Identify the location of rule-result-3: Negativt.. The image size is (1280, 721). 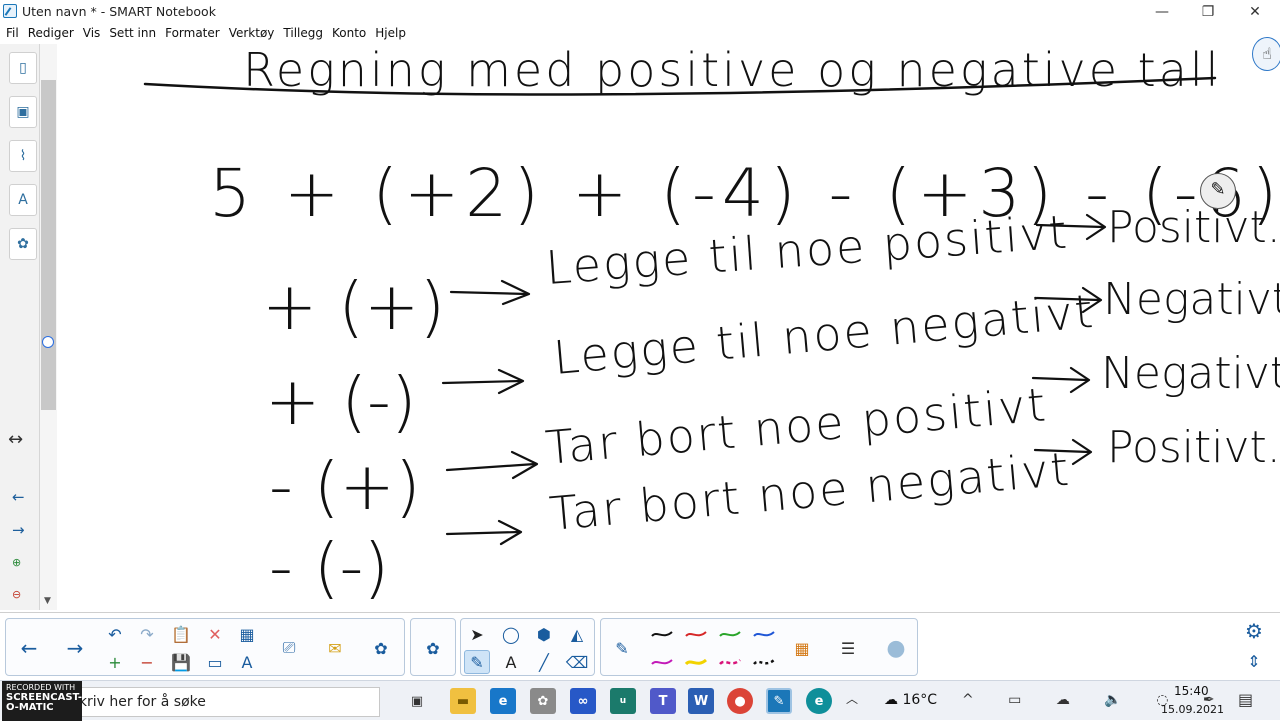
(1190, 373).